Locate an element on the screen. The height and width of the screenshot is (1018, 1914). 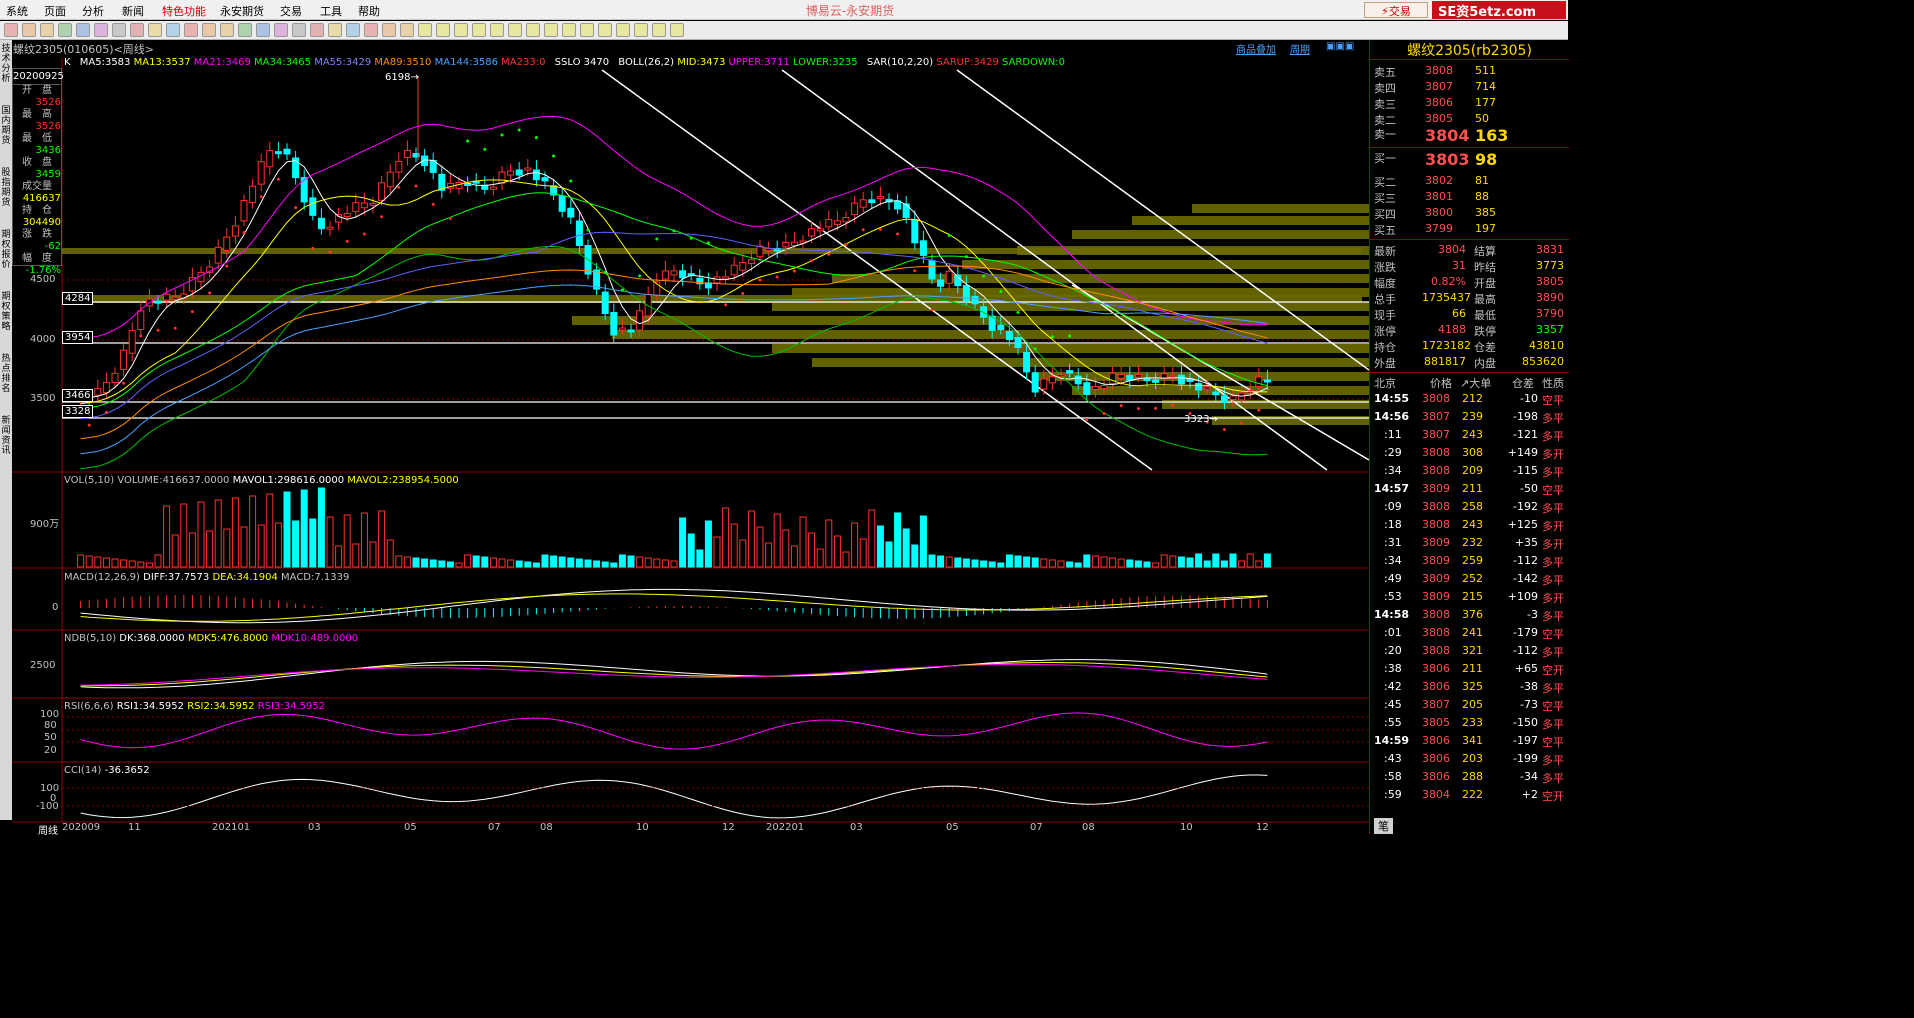
ma13-value: MA13:3537 is located at coordinates (162, 62).